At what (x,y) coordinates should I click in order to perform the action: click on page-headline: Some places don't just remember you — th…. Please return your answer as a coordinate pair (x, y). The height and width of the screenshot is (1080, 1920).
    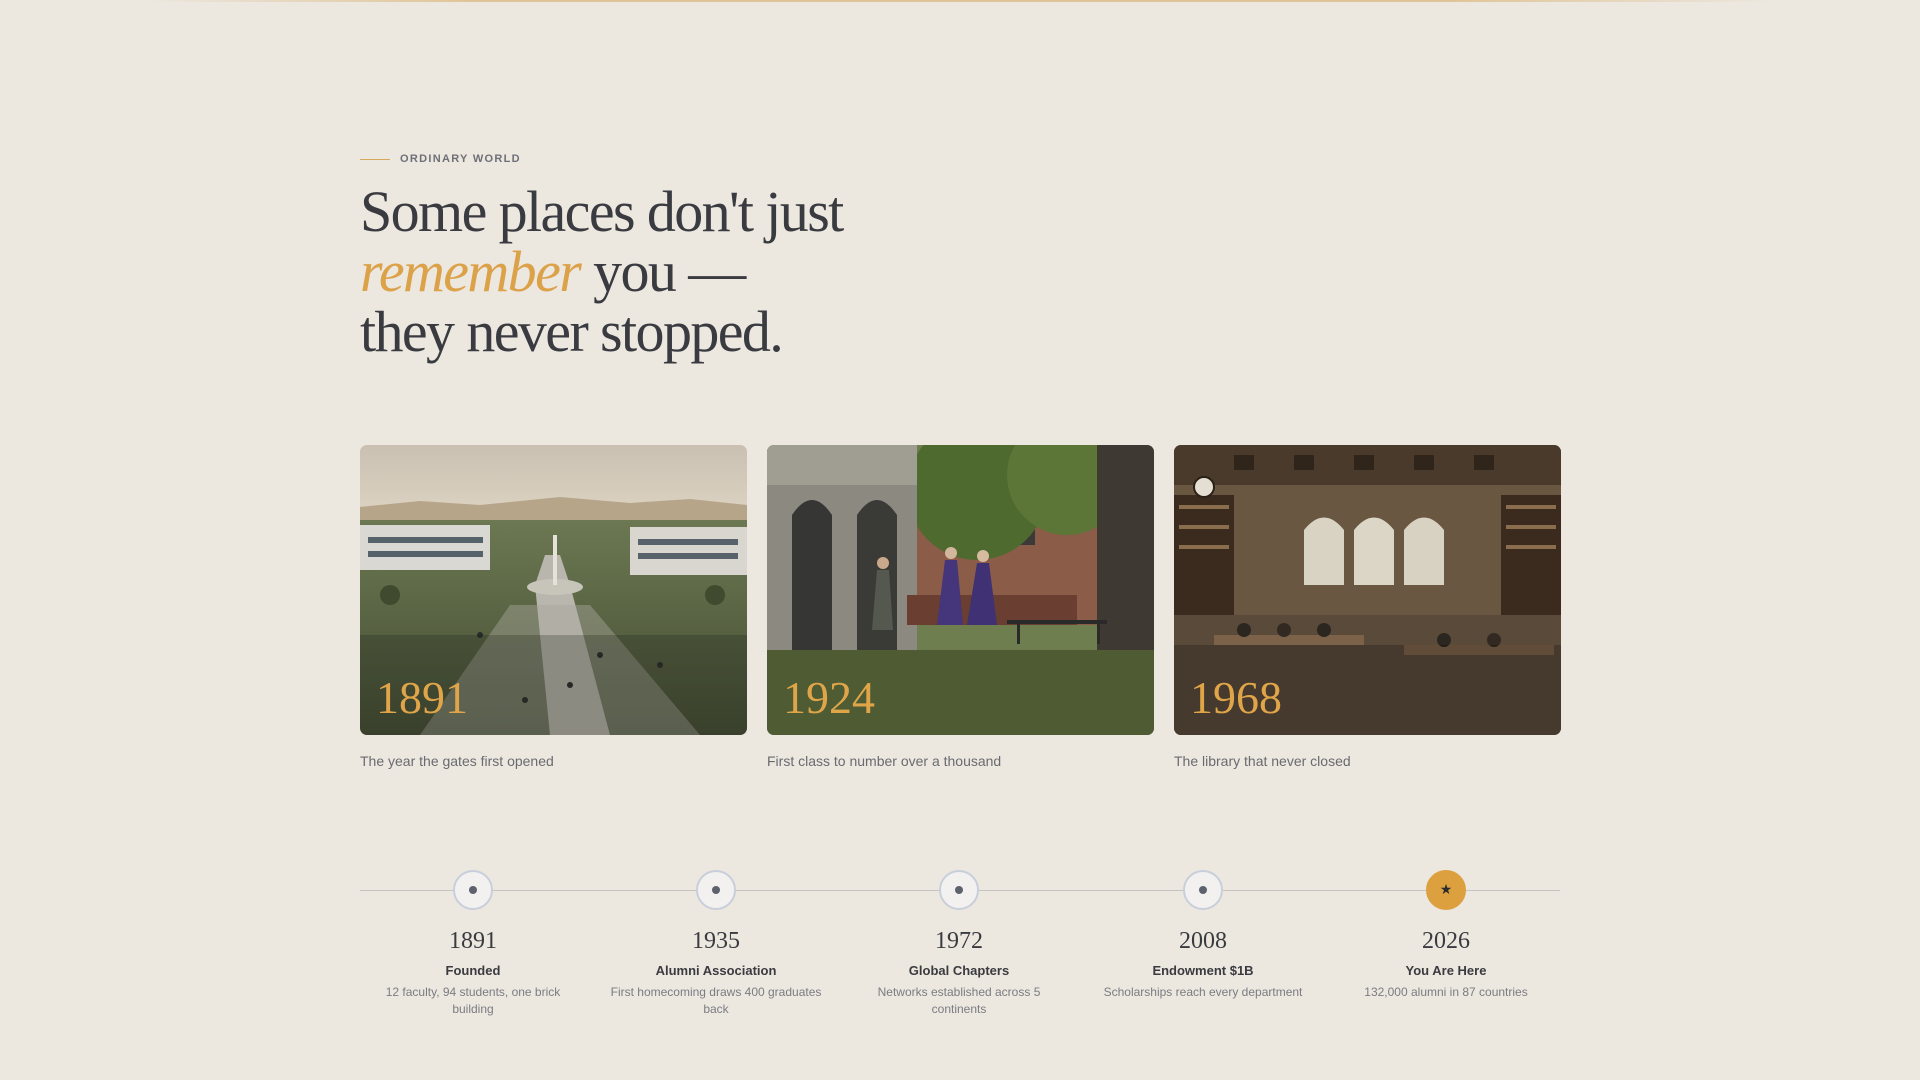
    Looking at the image, I should click on (602, 271).